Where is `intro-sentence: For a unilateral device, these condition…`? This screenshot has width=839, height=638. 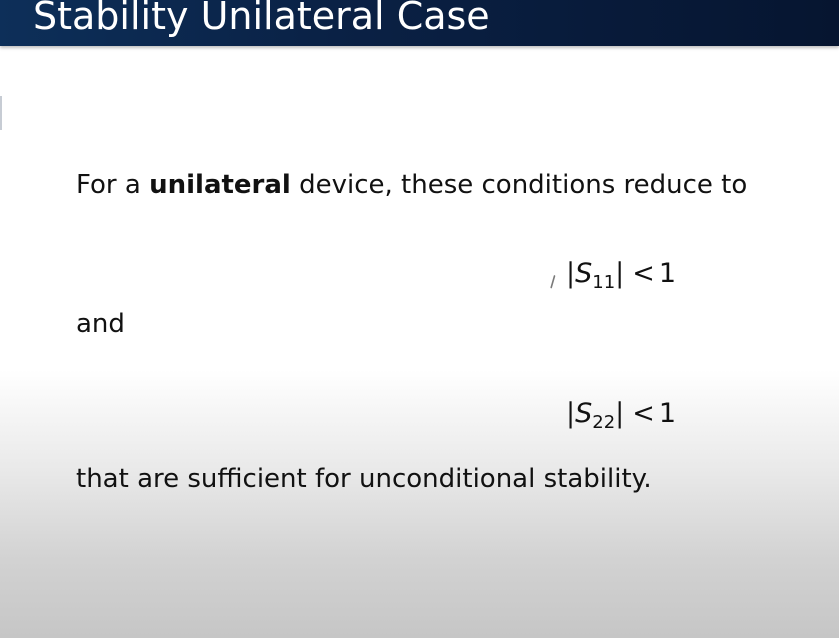
intro-sentence: For a unilateral device, these condition… is located at coordinates (411, 185).